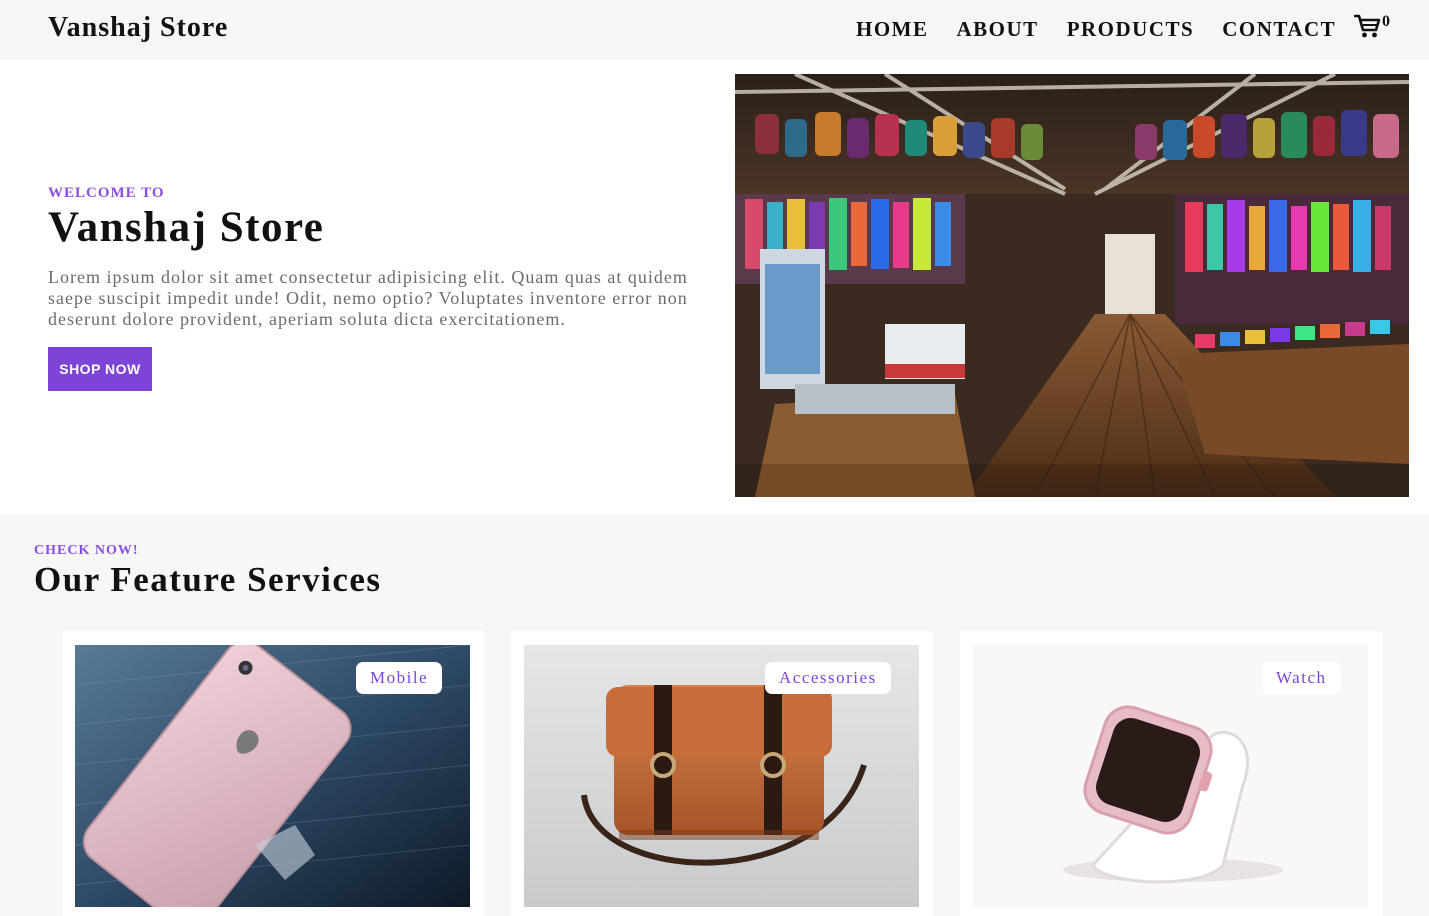  What do you see at coordinates (1131, 29) in the screenshot?
I see `nav-link-products: PRODUCTS` at bounding box center [1131, 29].